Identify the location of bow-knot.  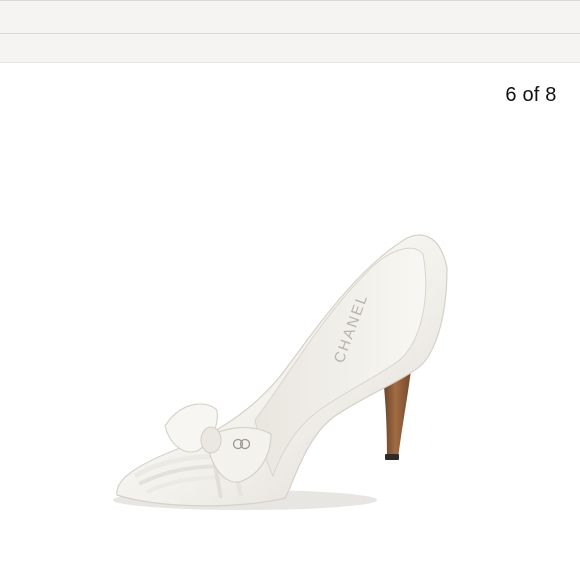
(211, 440).